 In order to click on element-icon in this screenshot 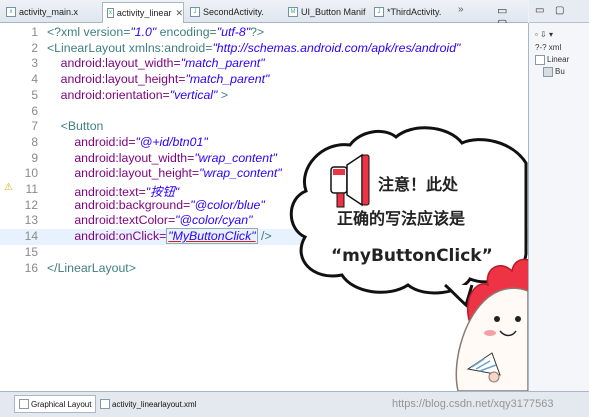, I will do `click(540, 60)`.